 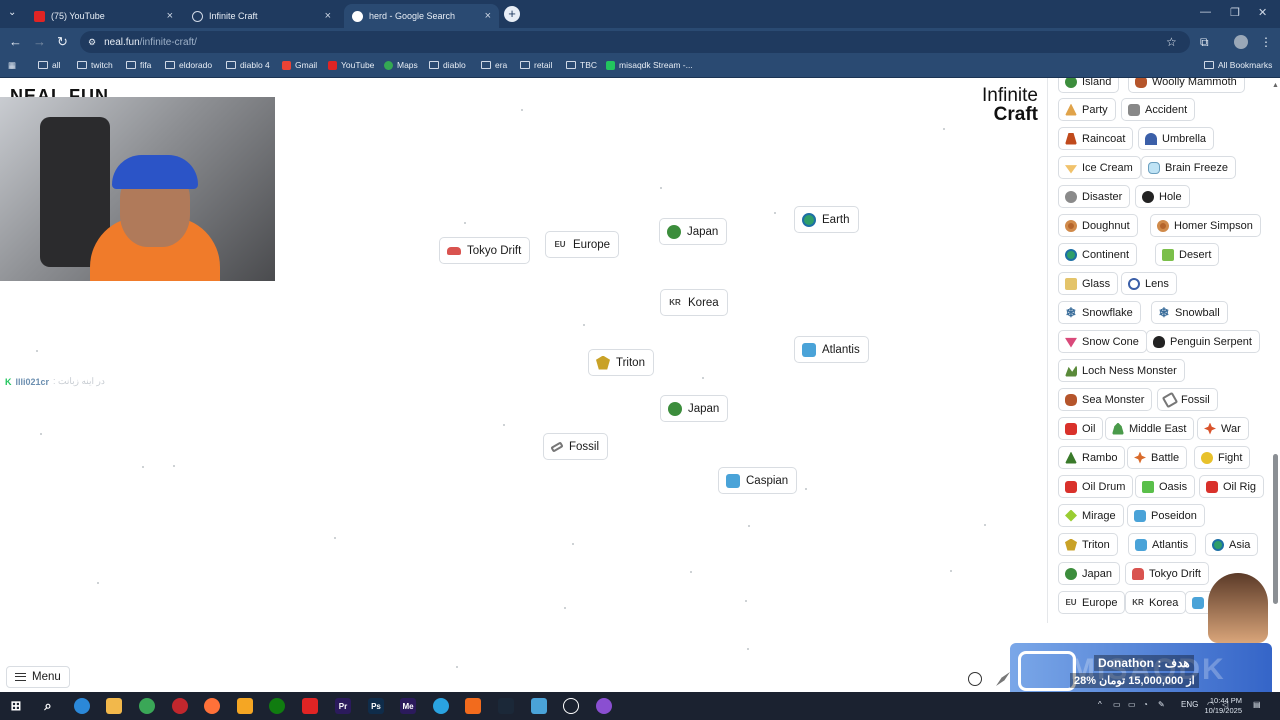 What do you see at coordinates (1257, 704) in the screenshot?
I see `notification-icon: ▤` at bounding box center [1257, 704].